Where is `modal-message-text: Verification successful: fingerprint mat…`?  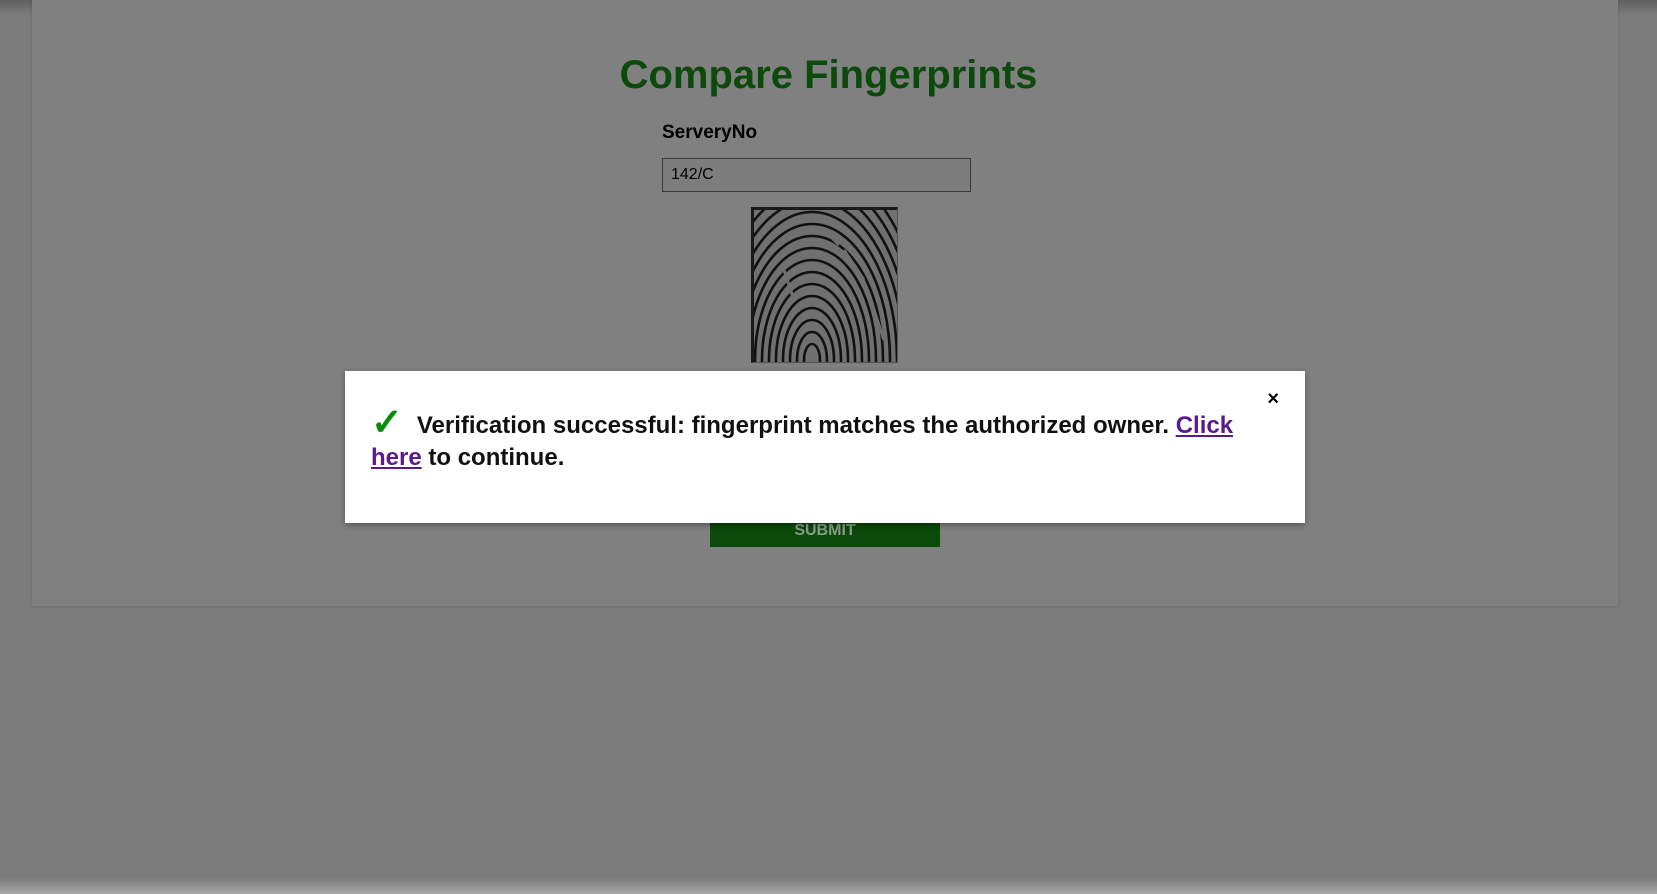 modal-message-text: Verification successful: fingerprint mat… is located at coordinates (793, 425).